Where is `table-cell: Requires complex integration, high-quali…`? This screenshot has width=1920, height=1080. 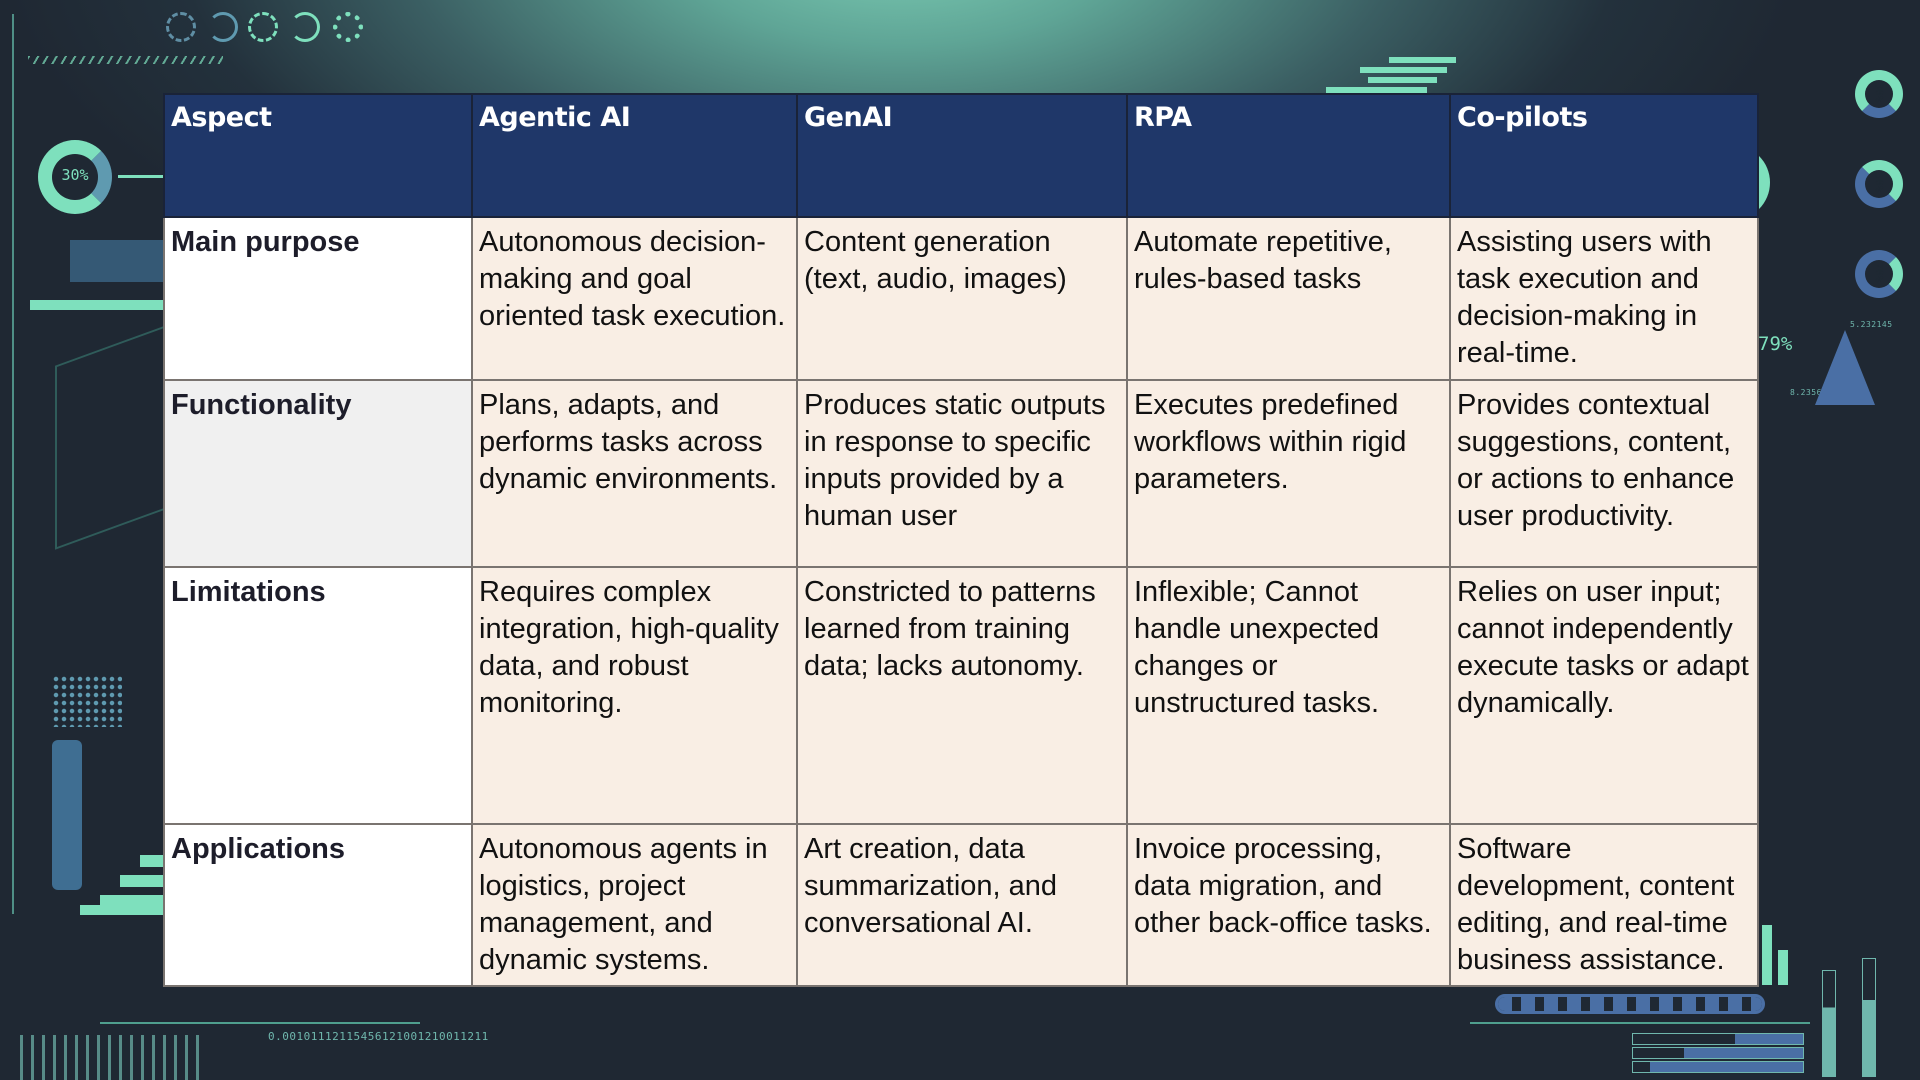 table-cell: Requires complex integration, high-quali… is located at coordinates (634, 695).